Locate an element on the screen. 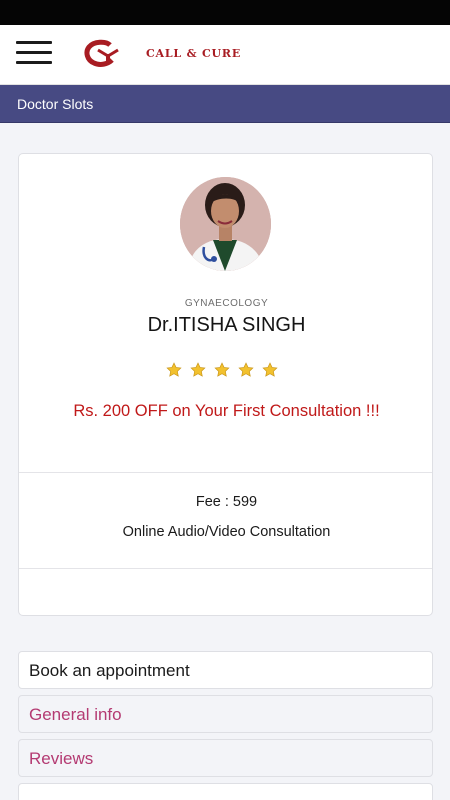 This screenshot has height=800, width=450. next-section-partial is located at coordinates (225, 791).